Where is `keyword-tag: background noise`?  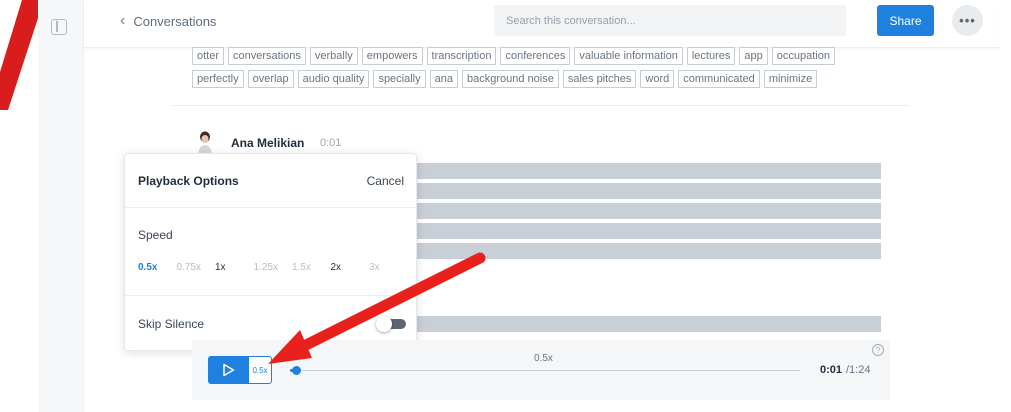
keyword-tag: background noise is located at coordinates (510, 79).